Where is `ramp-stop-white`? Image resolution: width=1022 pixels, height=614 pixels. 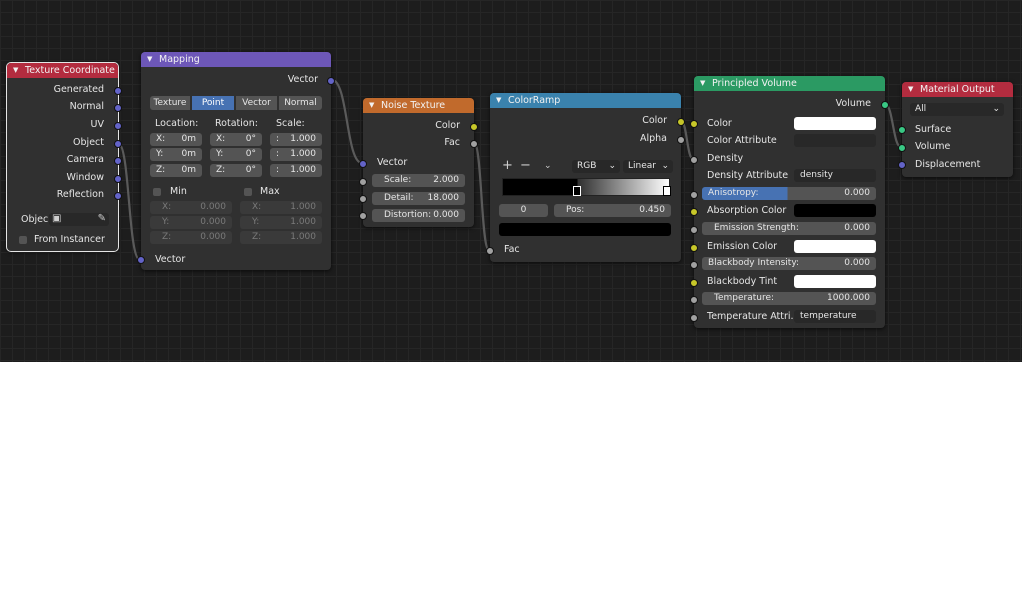
ramp-stop-white is located at coordinates (667, 191).